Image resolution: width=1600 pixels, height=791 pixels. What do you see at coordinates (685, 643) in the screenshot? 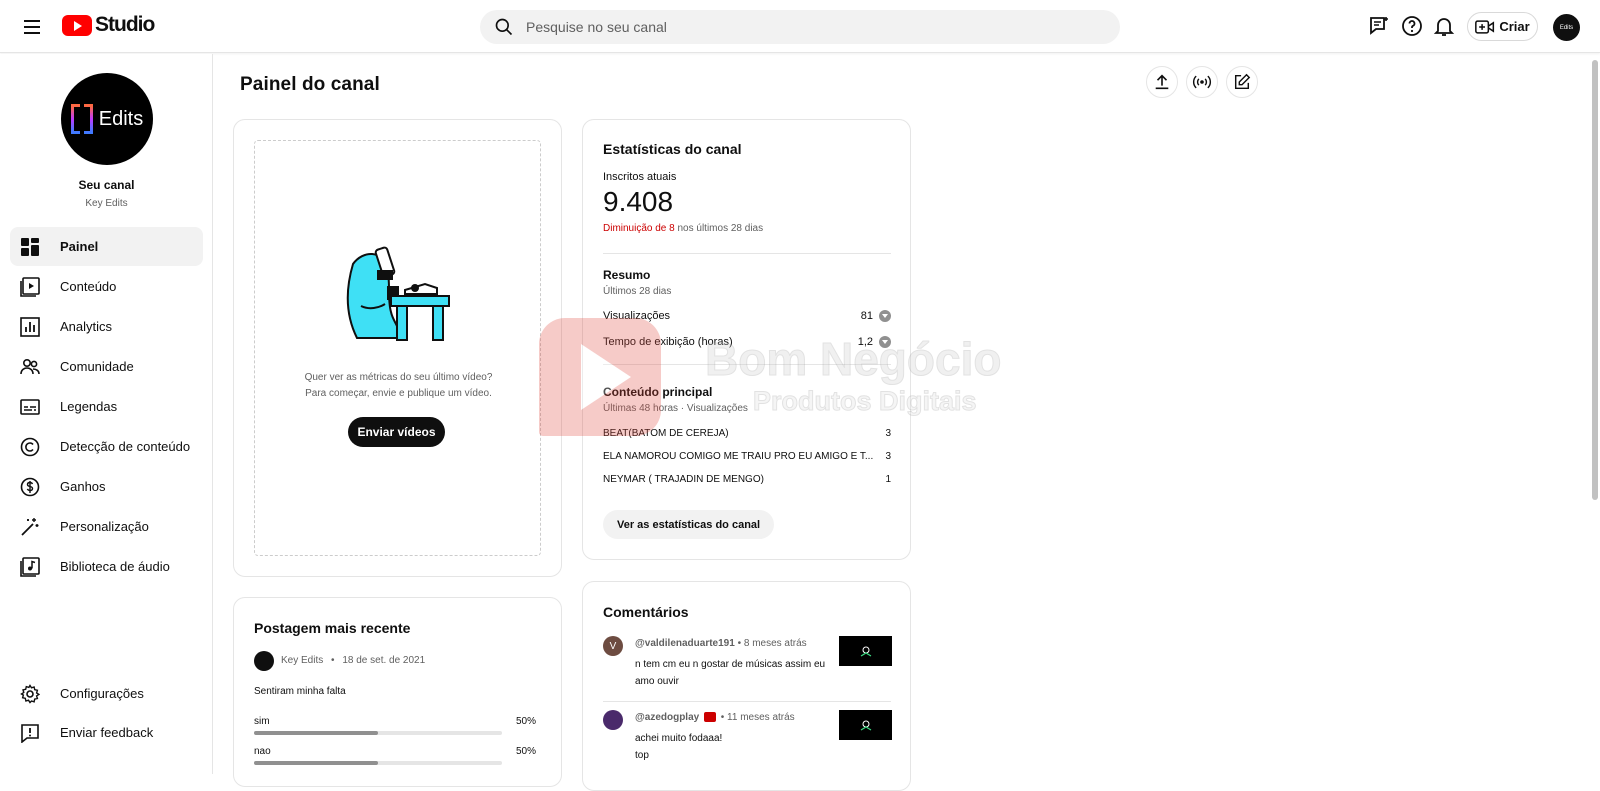
I see `comment-user: @valdilenaduarte191` at bounding box center [685, 643].